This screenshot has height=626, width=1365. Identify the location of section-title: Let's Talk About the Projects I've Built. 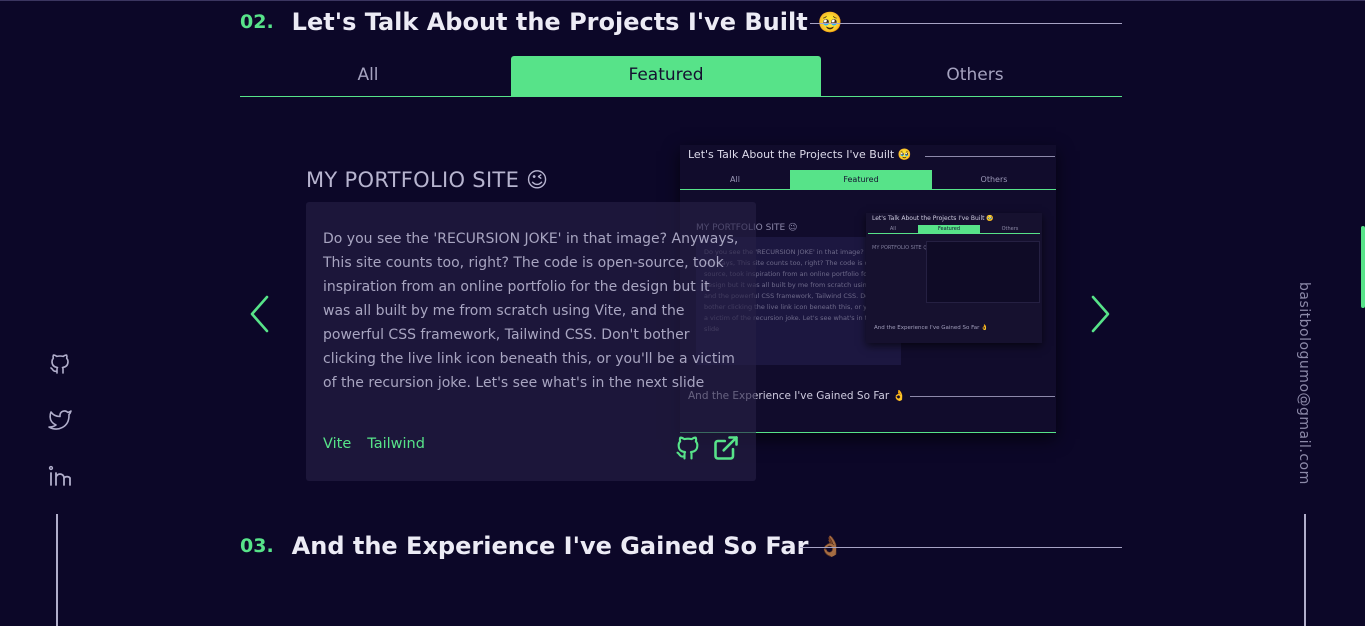
(549, 22).